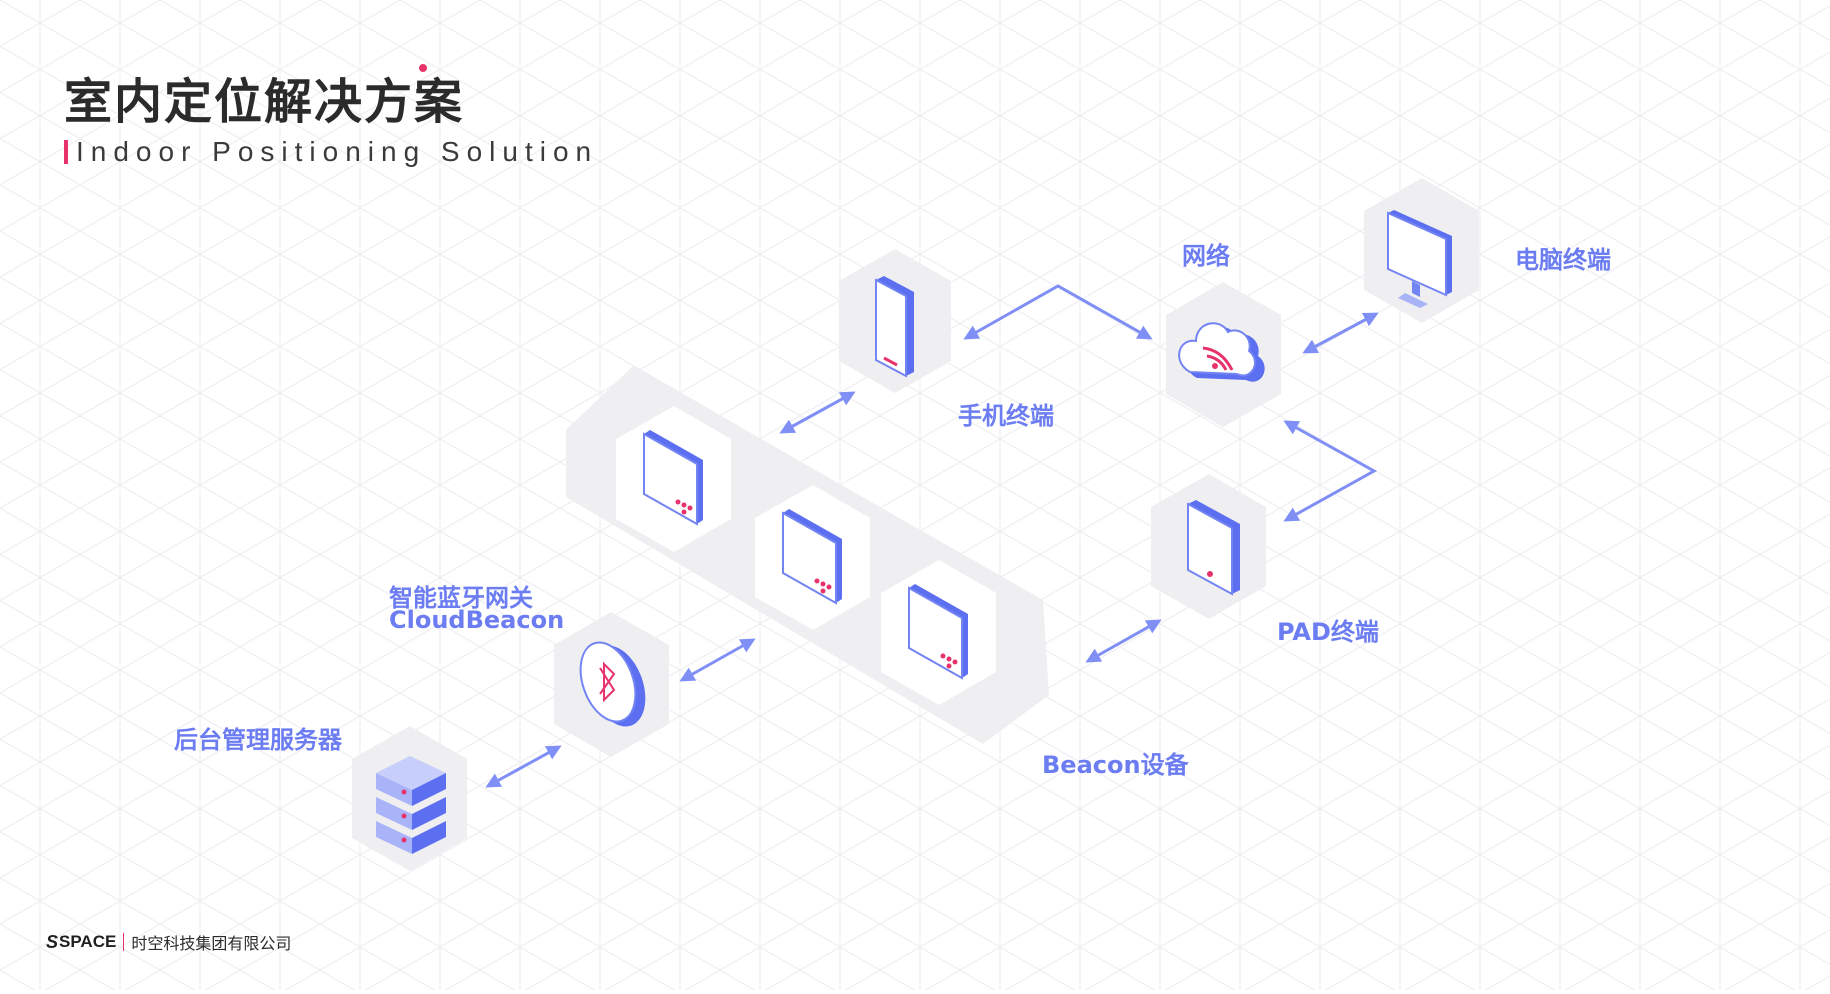  I want to click on label-phone: 手机终端, so click(1006, 416).